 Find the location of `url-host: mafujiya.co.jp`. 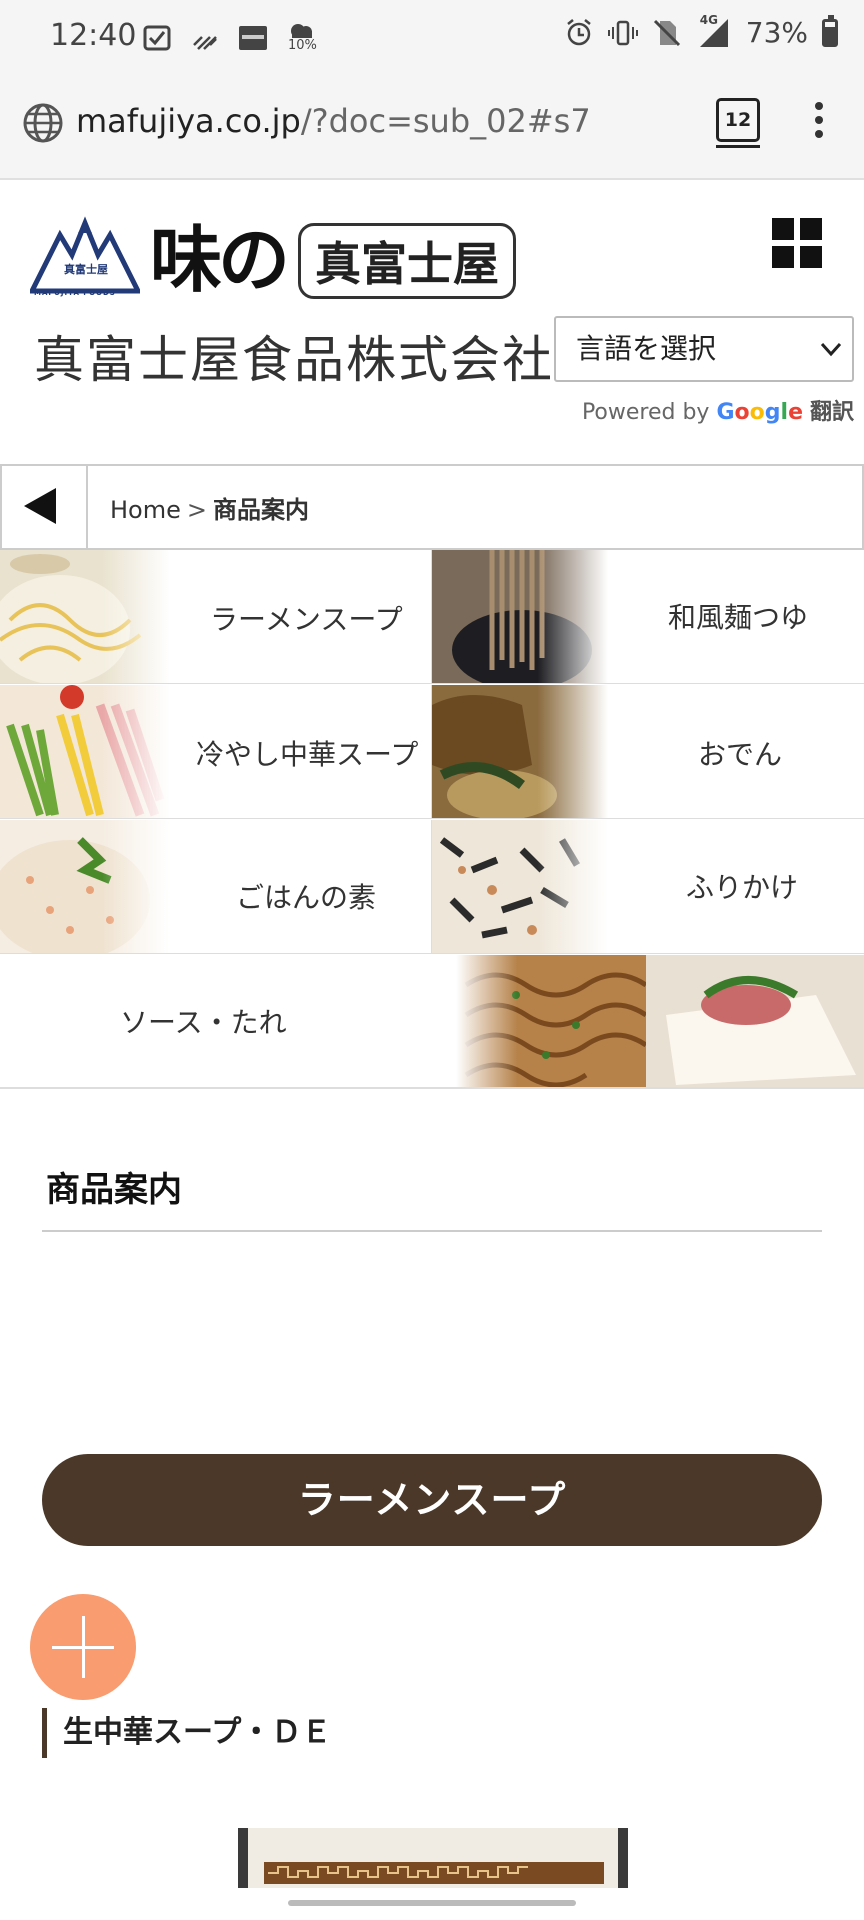

url-host: mafujiya.co.jp is located at coordinates (188, 121).